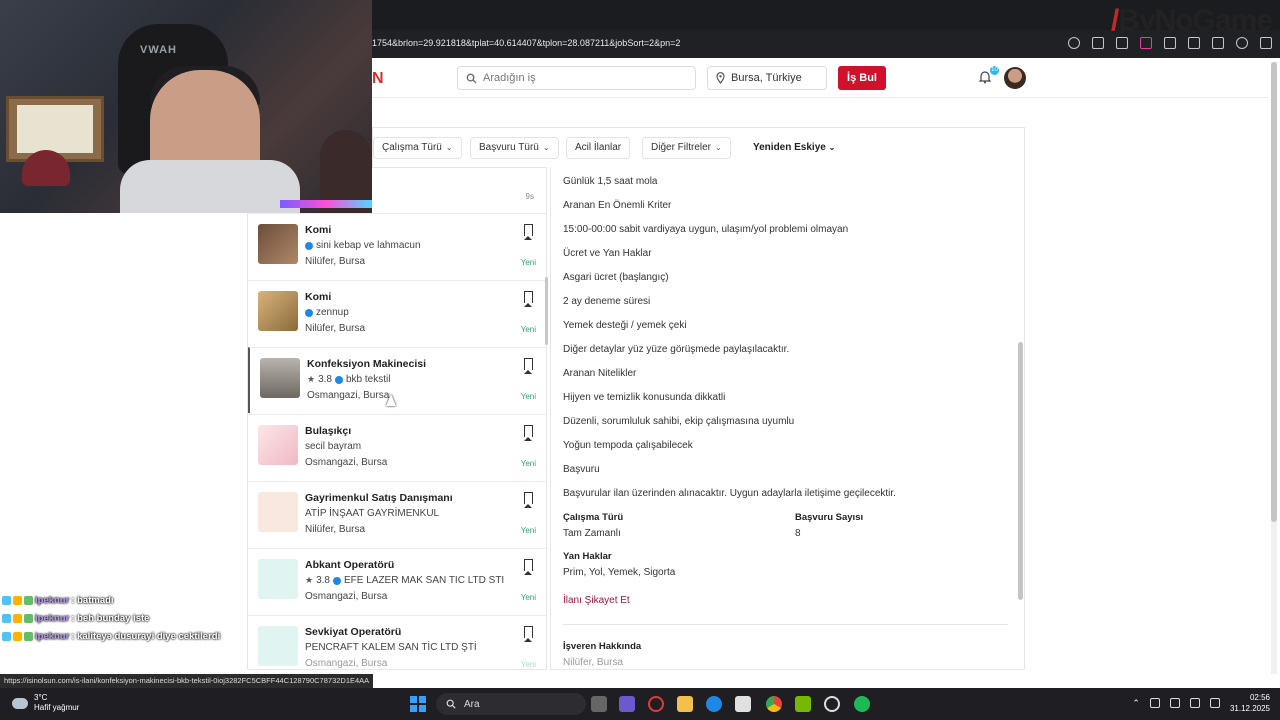 This screenshot has width=1280, height=720. I want to click on chrome-icon, so click(774, 704).